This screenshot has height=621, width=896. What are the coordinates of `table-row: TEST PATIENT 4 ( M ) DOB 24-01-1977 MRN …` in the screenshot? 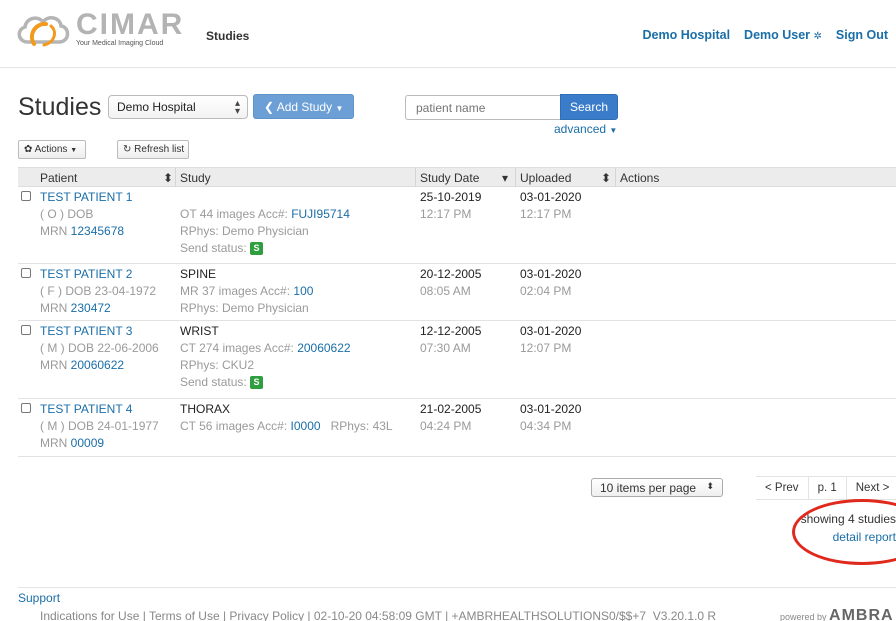 It's located at (457, 428).